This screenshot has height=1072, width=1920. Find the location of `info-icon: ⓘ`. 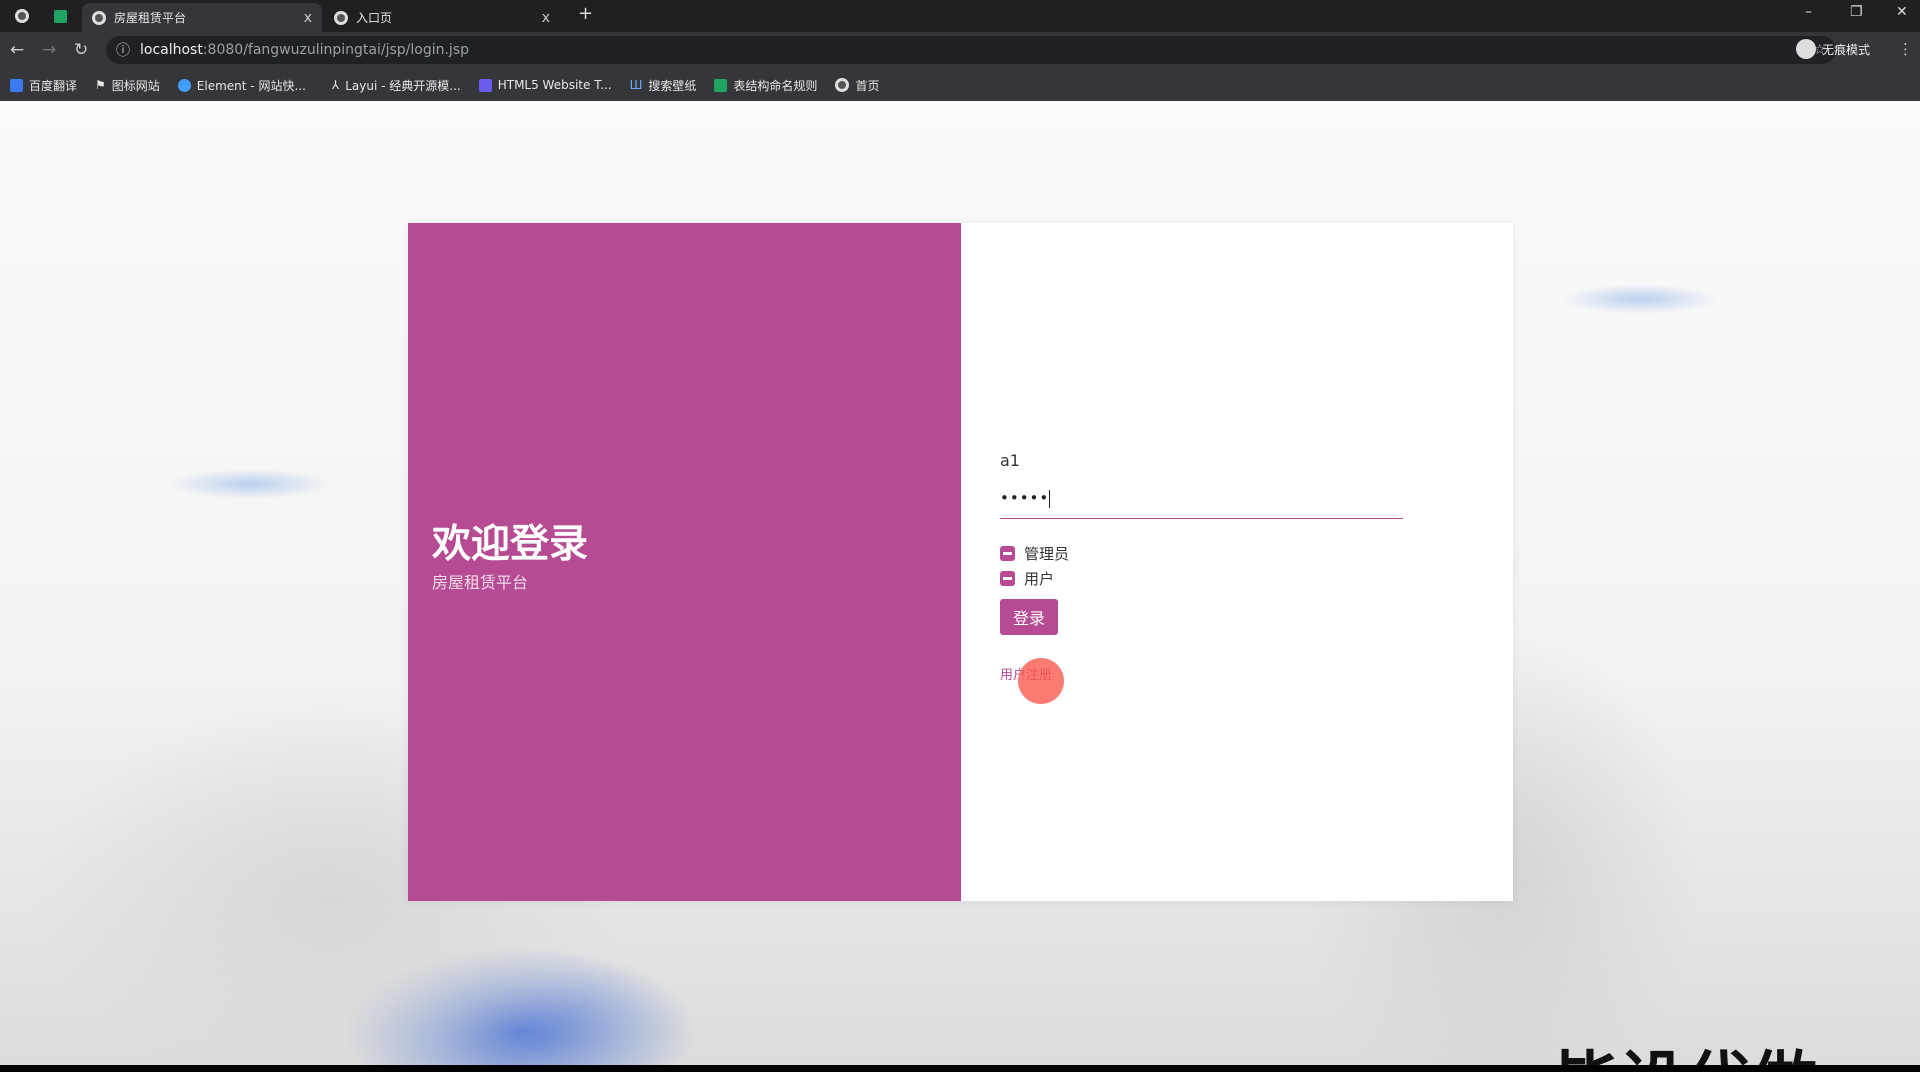

info-icon: ⓘ is located at coordinates (123, 51).